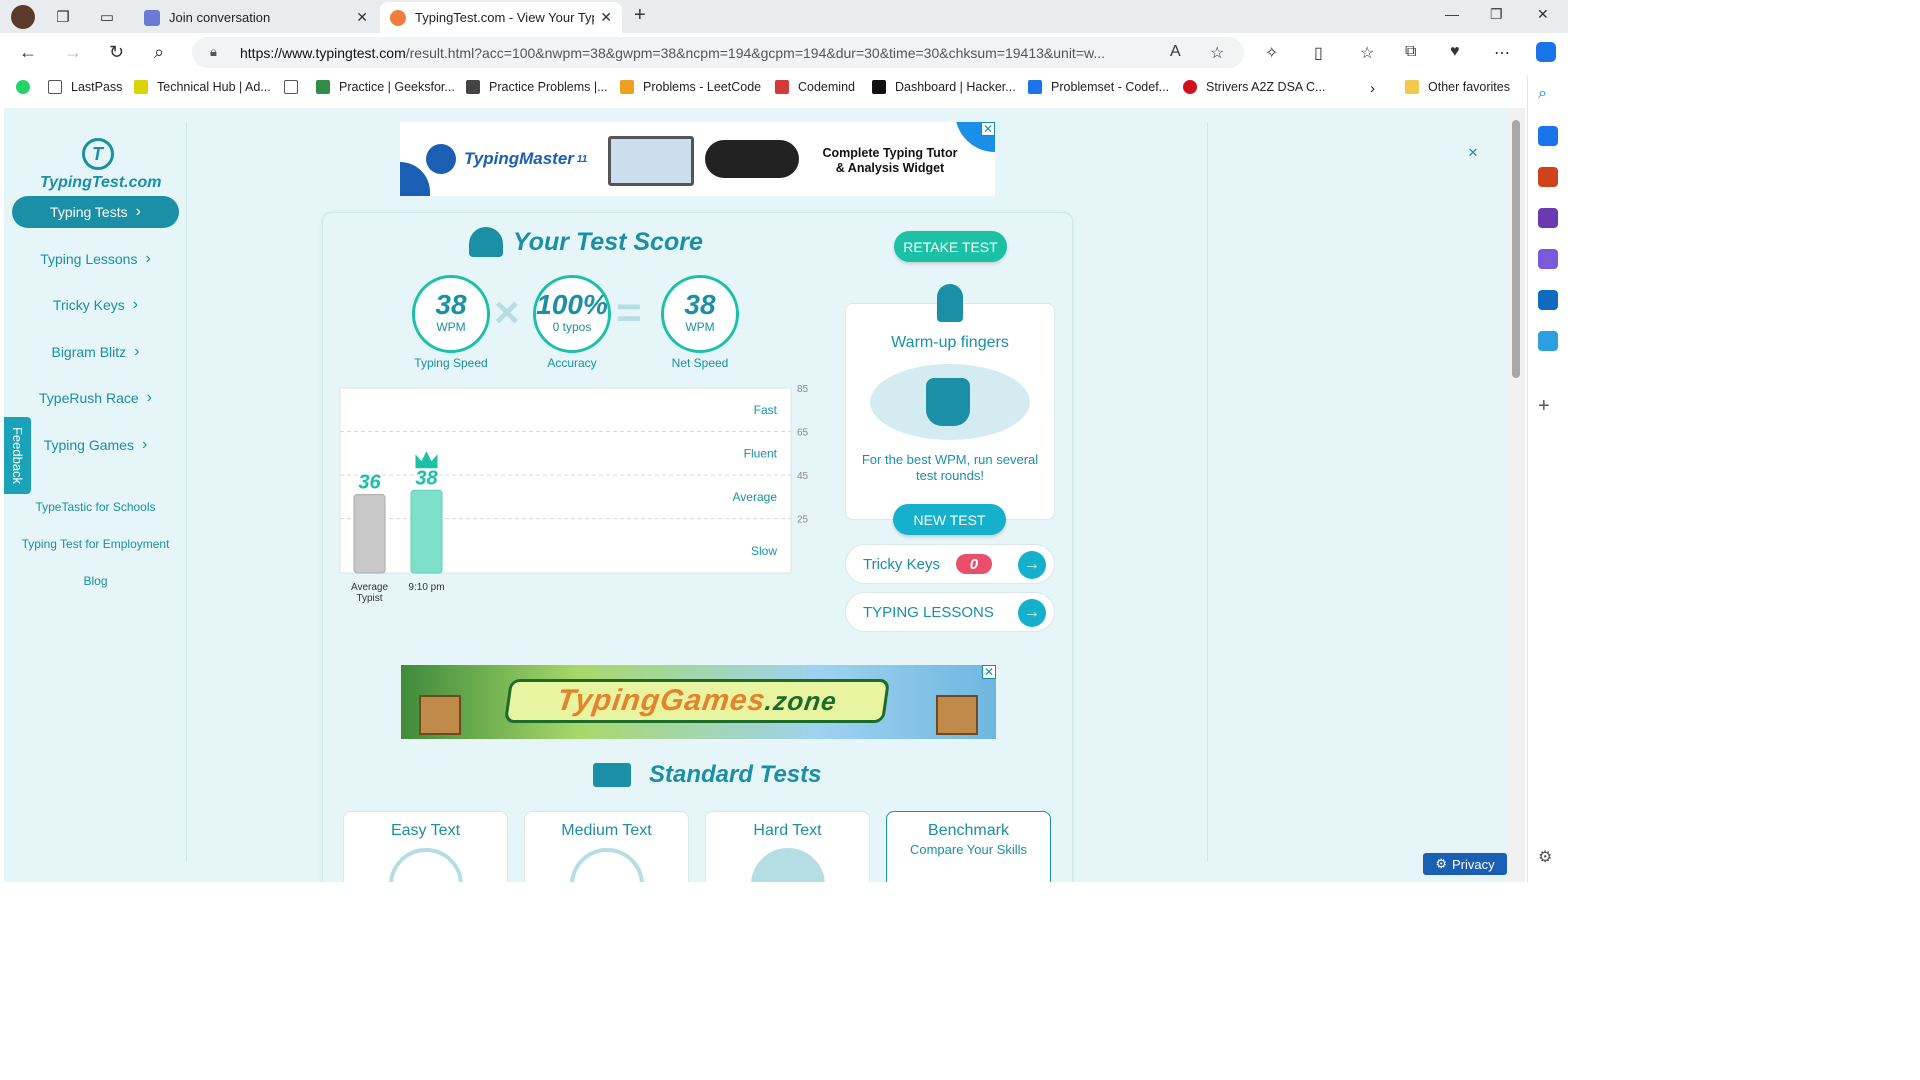 The width and height of the screenshot is (1920, 1080). What do you see at coordinates (1502, 53) in the screenshot?
I see `more-menu-icon: ⋯` at bounding box center [1502, 53].